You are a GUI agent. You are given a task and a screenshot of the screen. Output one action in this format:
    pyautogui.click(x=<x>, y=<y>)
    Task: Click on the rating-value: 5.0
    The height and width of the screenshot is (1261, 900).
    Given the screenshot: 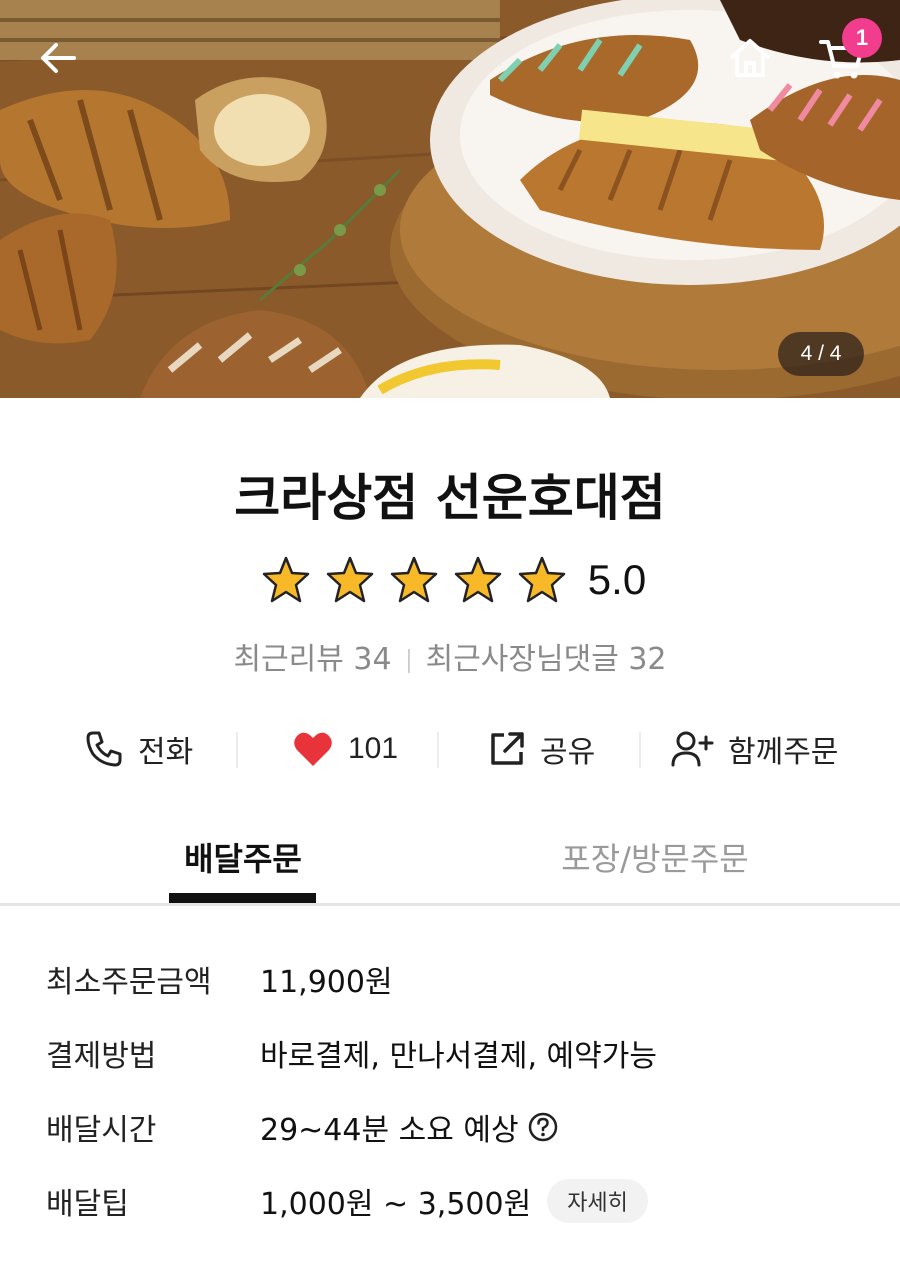 What is the action you would take?
    pyautogui.click(x=617, y=579)
    